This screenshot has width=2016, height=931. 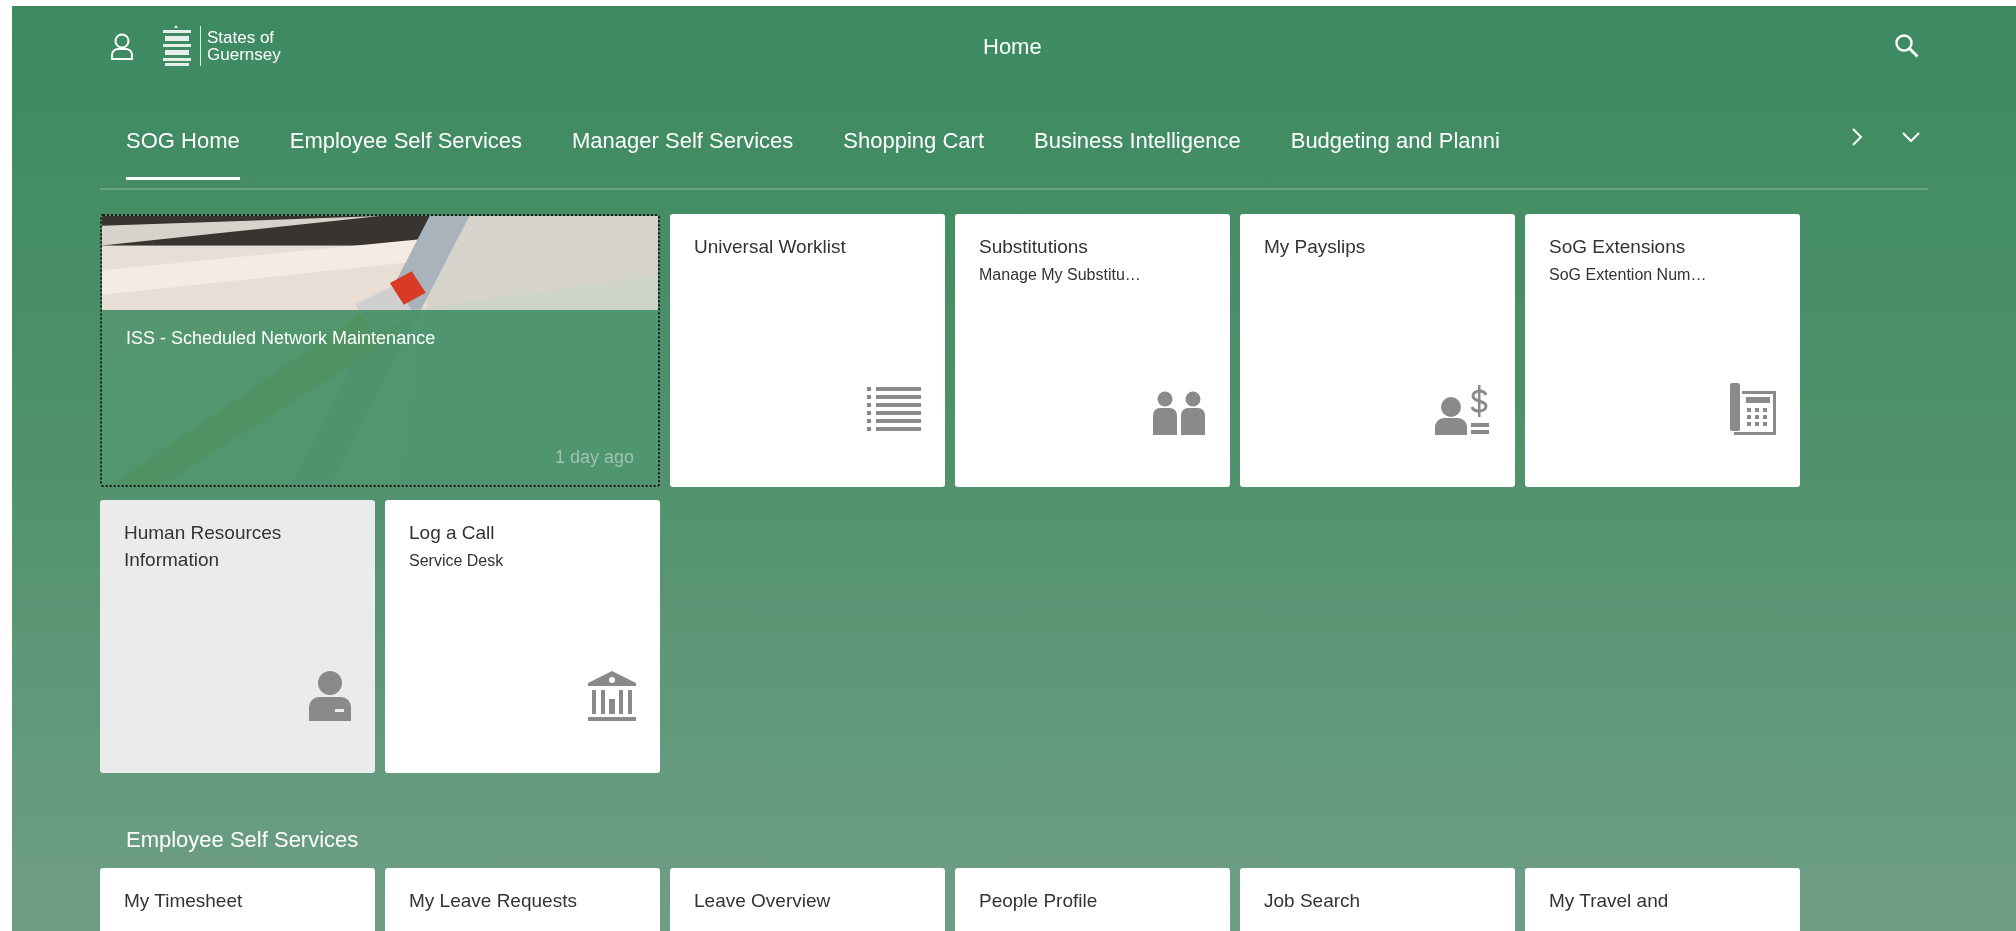 What do you see at coordinates (1463, 410) in the screenshot?
I see `person-dollar-icon` at bounding box center [1463, 410].